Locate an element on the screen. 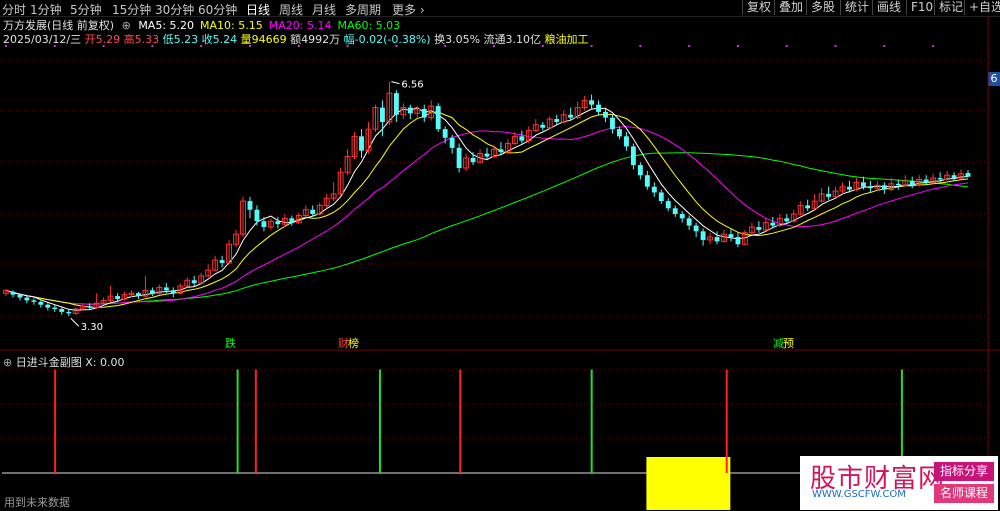 The height and width of the screenshot is (511, 1000). annotation-label: 6.56 is located at coordinates (412, 85).